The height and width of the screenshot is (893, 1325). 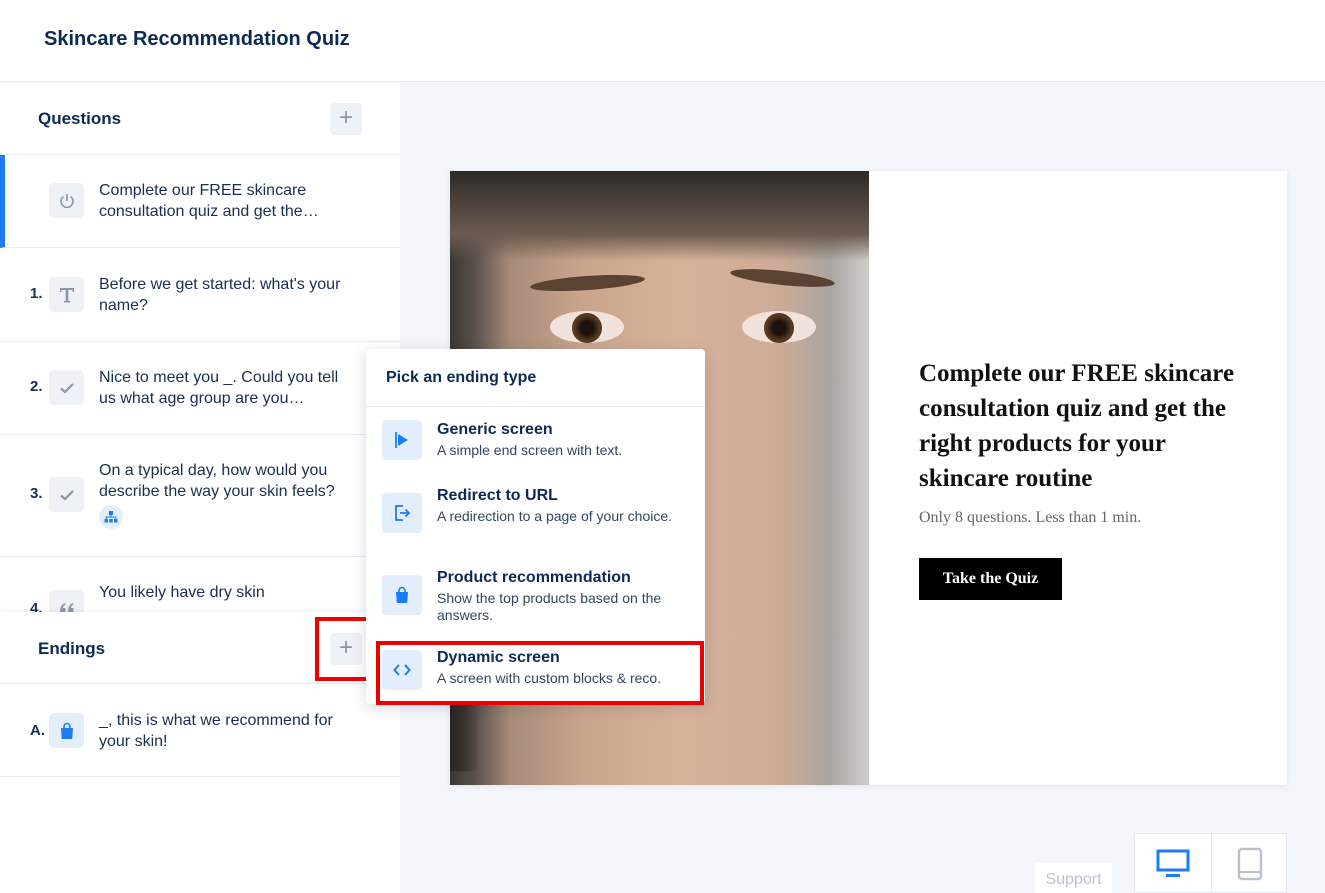 I want to click on support-button: Support, so click(x=1073, y=878).